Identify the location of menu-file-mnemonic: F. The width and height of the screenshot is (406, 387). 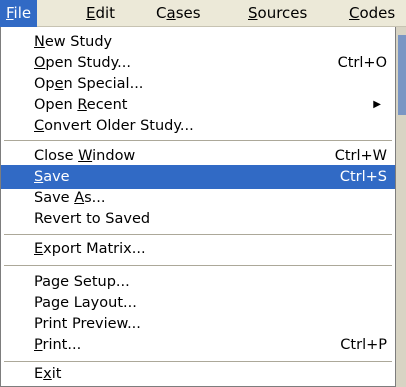
(10, 13).